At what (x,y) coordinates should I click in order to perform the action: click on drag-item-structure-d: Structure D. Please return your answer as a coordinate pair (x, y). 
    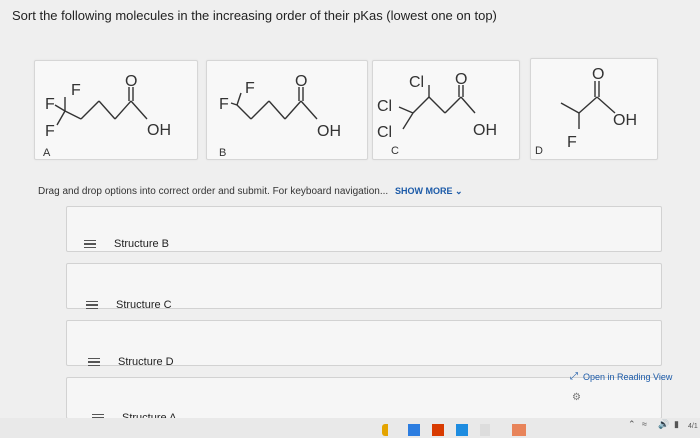
    Looking at the image, I should click on (131, 362).